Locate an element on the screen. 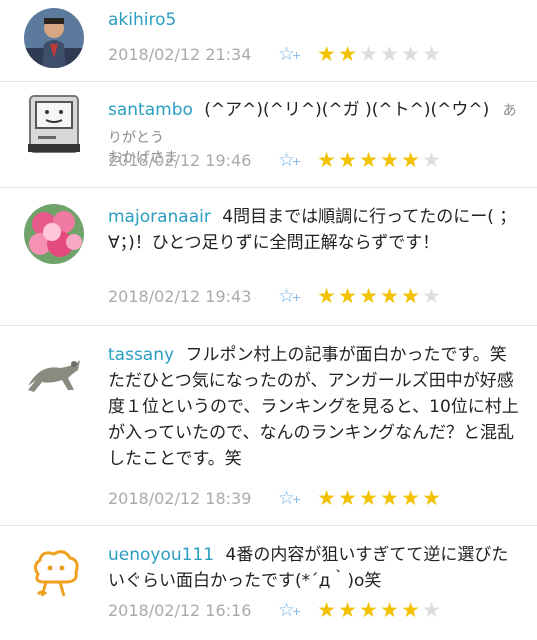  pink-roses-icon is located at coordinates (54, 234).